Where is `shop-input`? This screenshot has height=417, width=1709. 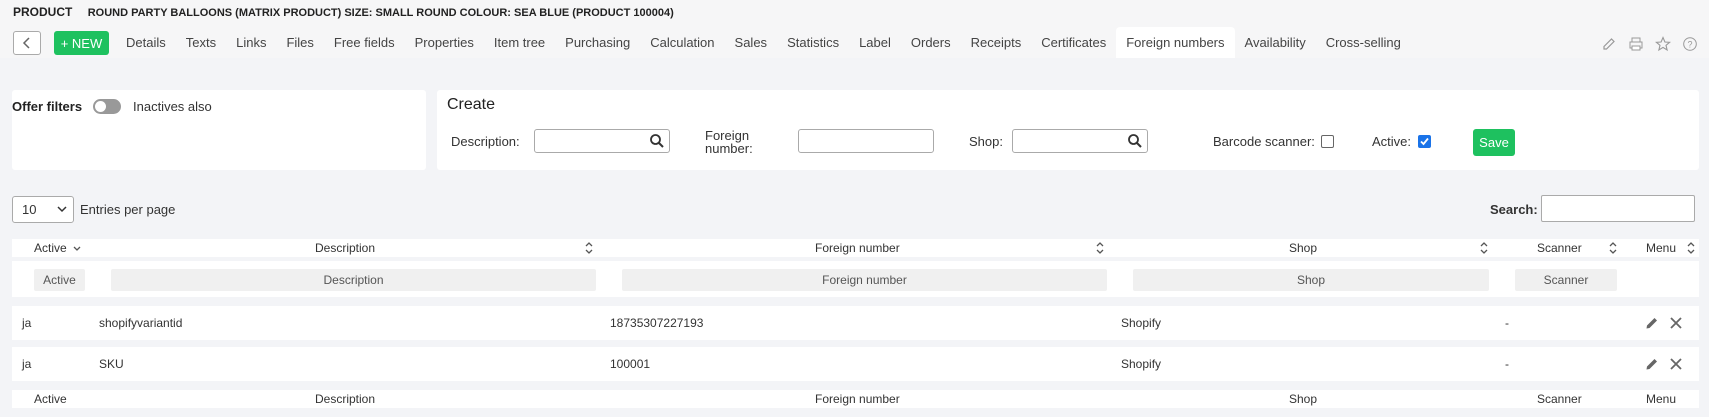
shop-input is located at coordinates (1080, 141).